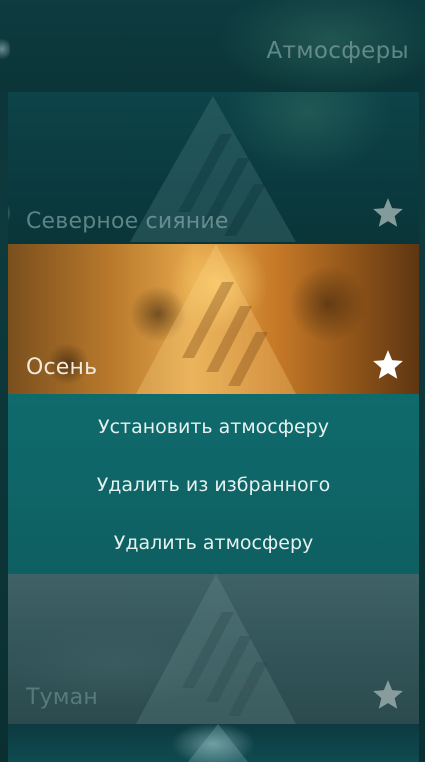 The image size is (425, 762). I want to click on ambience-name: Осень, so click(62, 367).